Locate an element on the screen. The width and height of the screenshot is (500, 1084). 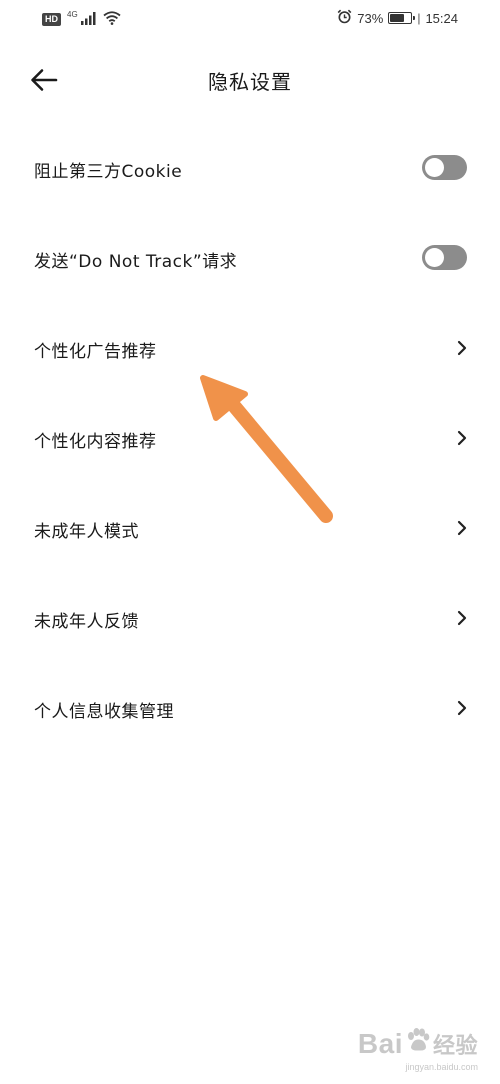
battery-icon is located at coordinates (402, 18).